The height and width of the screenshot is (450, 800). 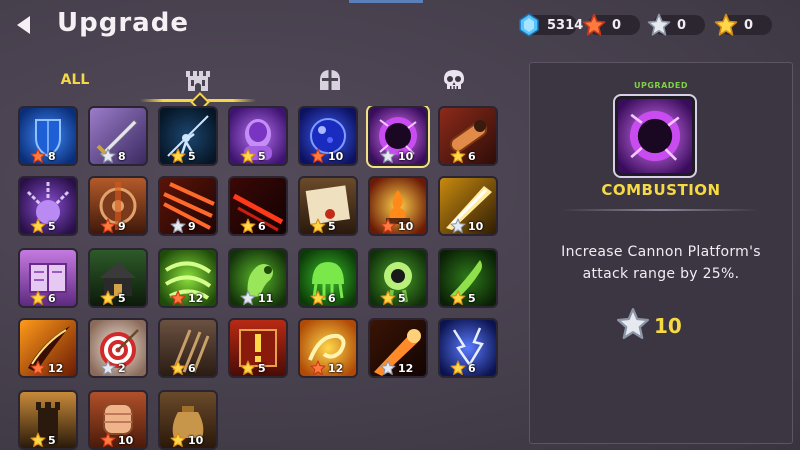 What do you see at coordinates (48, 278) in the screenshot?
I see `upgrade-tile-magic-book: 6` at bounding box center [48, 278].